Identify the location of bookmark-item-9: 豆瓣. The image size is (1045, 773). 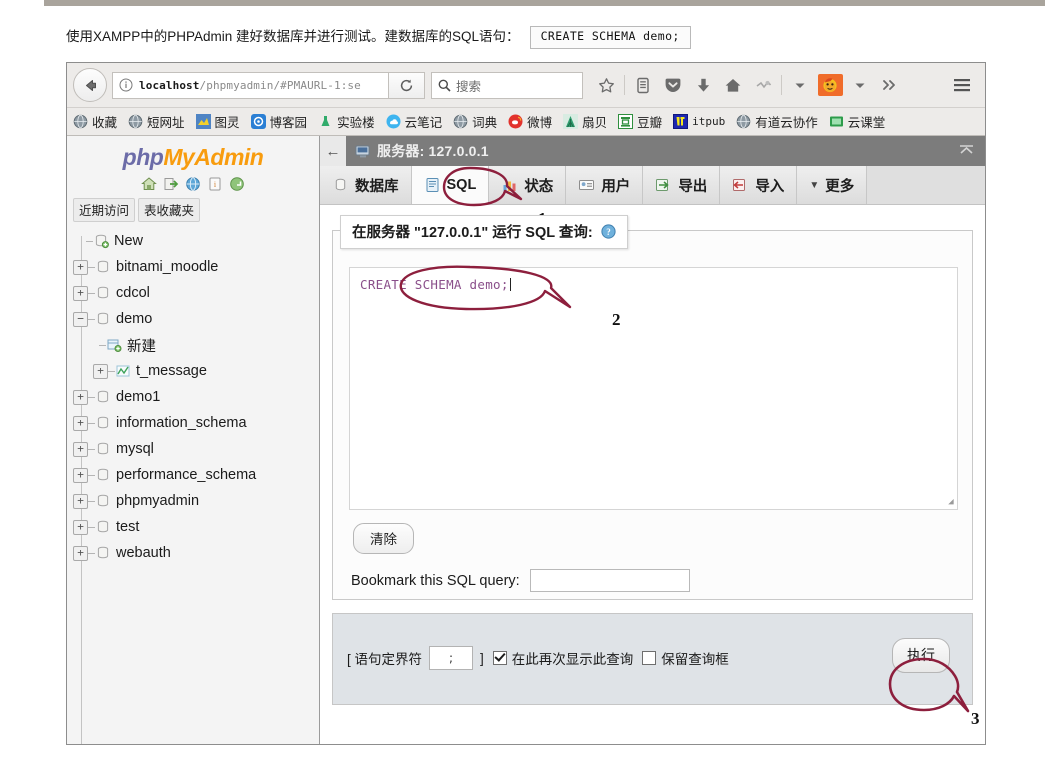
(640, 121).